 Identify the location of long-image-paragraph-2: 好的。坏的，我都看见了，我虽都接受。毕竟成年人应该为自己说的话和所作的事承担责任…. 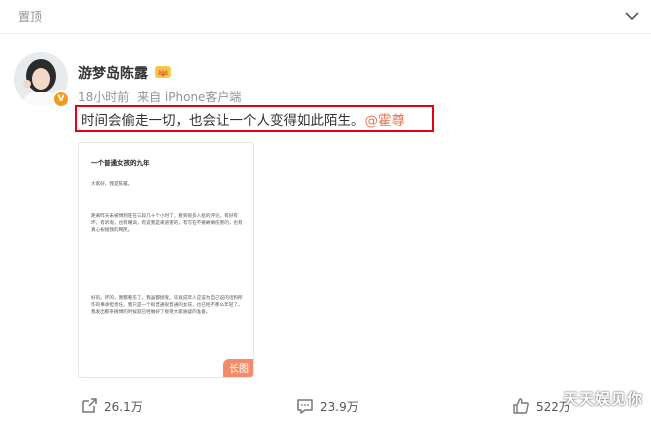
(167, 305).